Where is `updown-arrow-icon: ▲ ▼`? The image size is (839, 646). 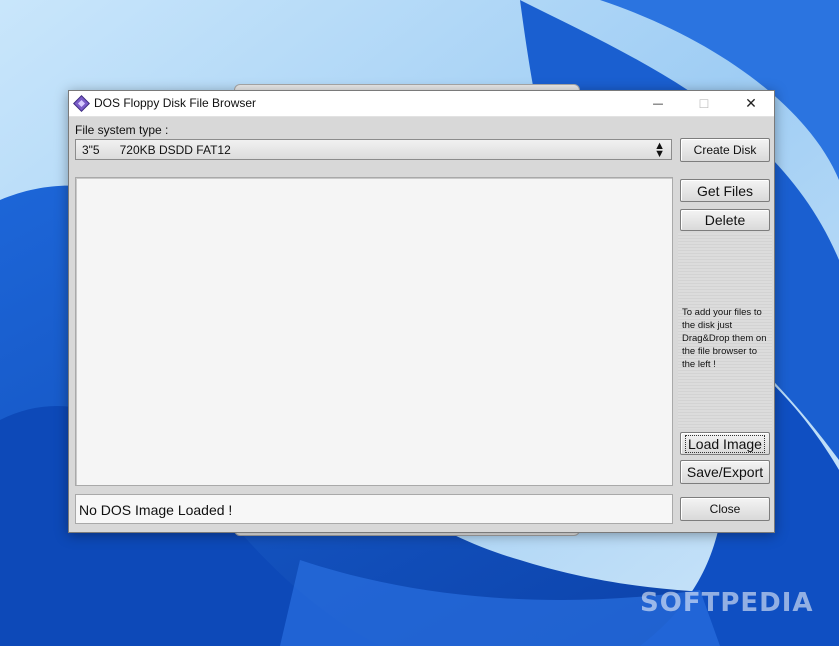 updown-arrow-icon: ▲ ▼ is located at coordinates (659, 150).